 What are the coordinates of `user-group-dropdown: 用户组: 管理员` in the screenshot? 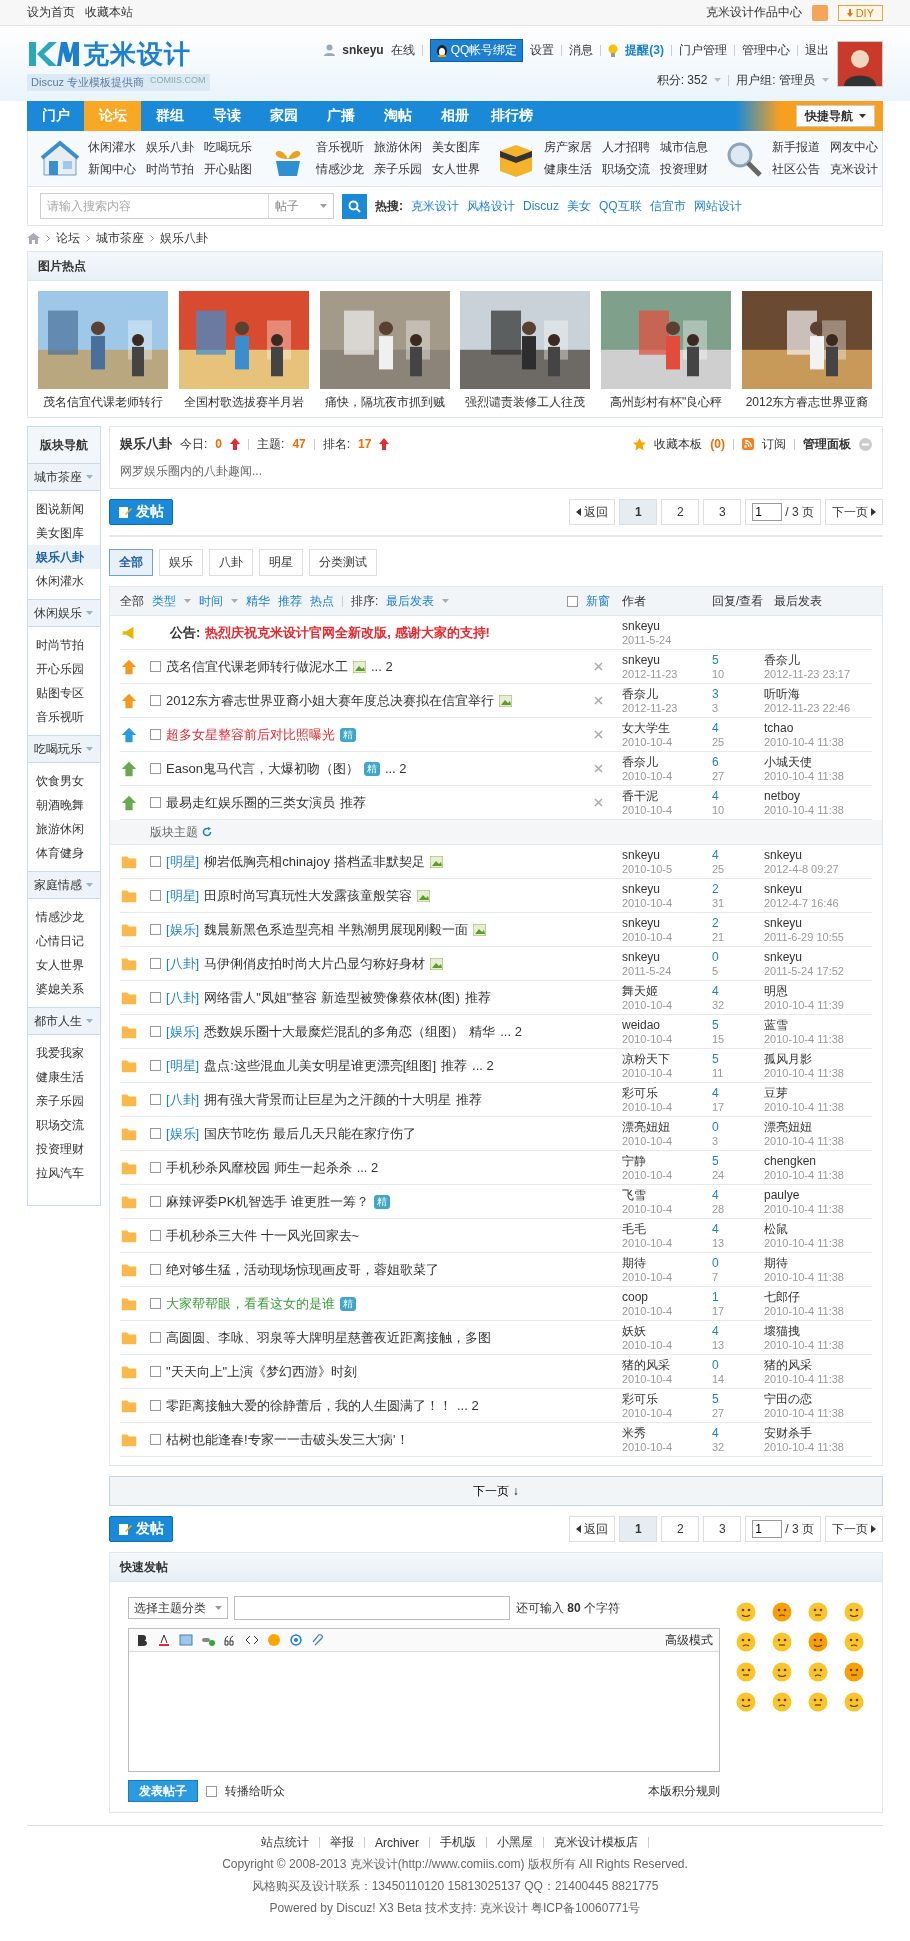 It's located at (775, 80).